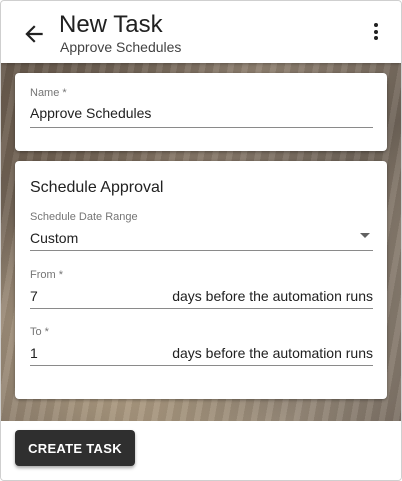 This screenshot has height=481, width=402. What do you see at coordinates (201, 308) in the screenshot?
I see `from-underline` at bounding box center [201, 308].